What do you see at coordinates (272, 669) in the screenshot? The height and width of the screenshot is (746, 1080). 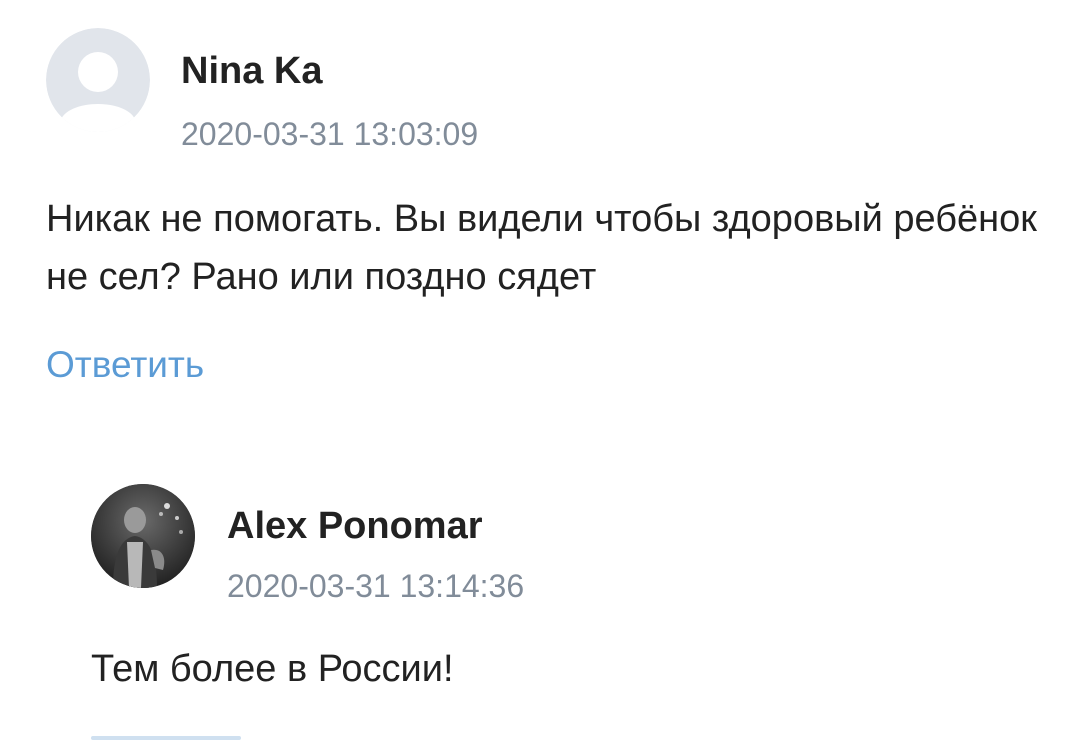 I see `comment-text: Тем более в России!` at bounding box center [272, 669].